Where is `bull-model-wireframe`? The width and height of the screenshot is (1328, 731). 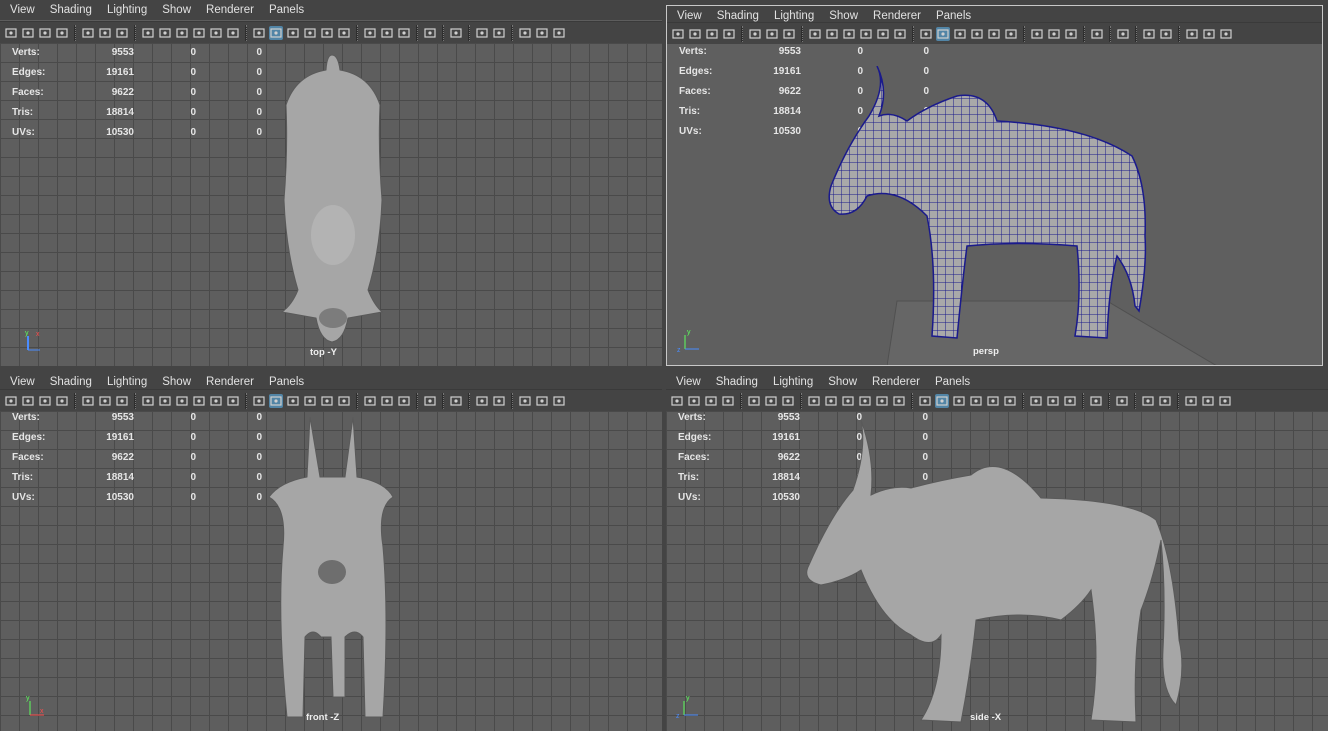
bull-model-wireframe is located at coordinates (987, 206).